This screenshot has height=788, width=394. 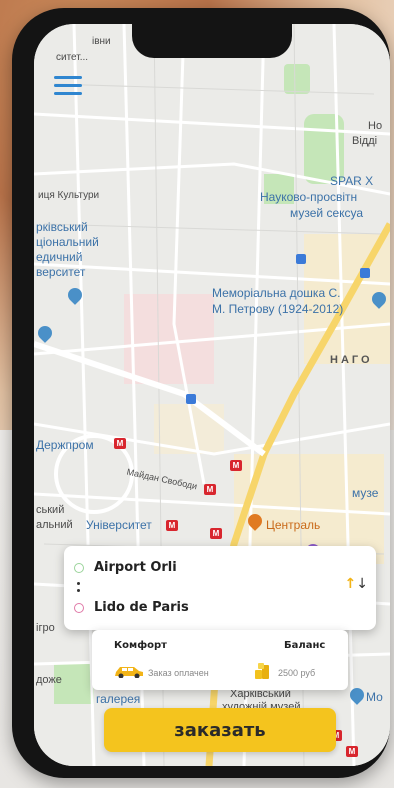 I want to click on order-button: заказать, so click(x=220, y=730).